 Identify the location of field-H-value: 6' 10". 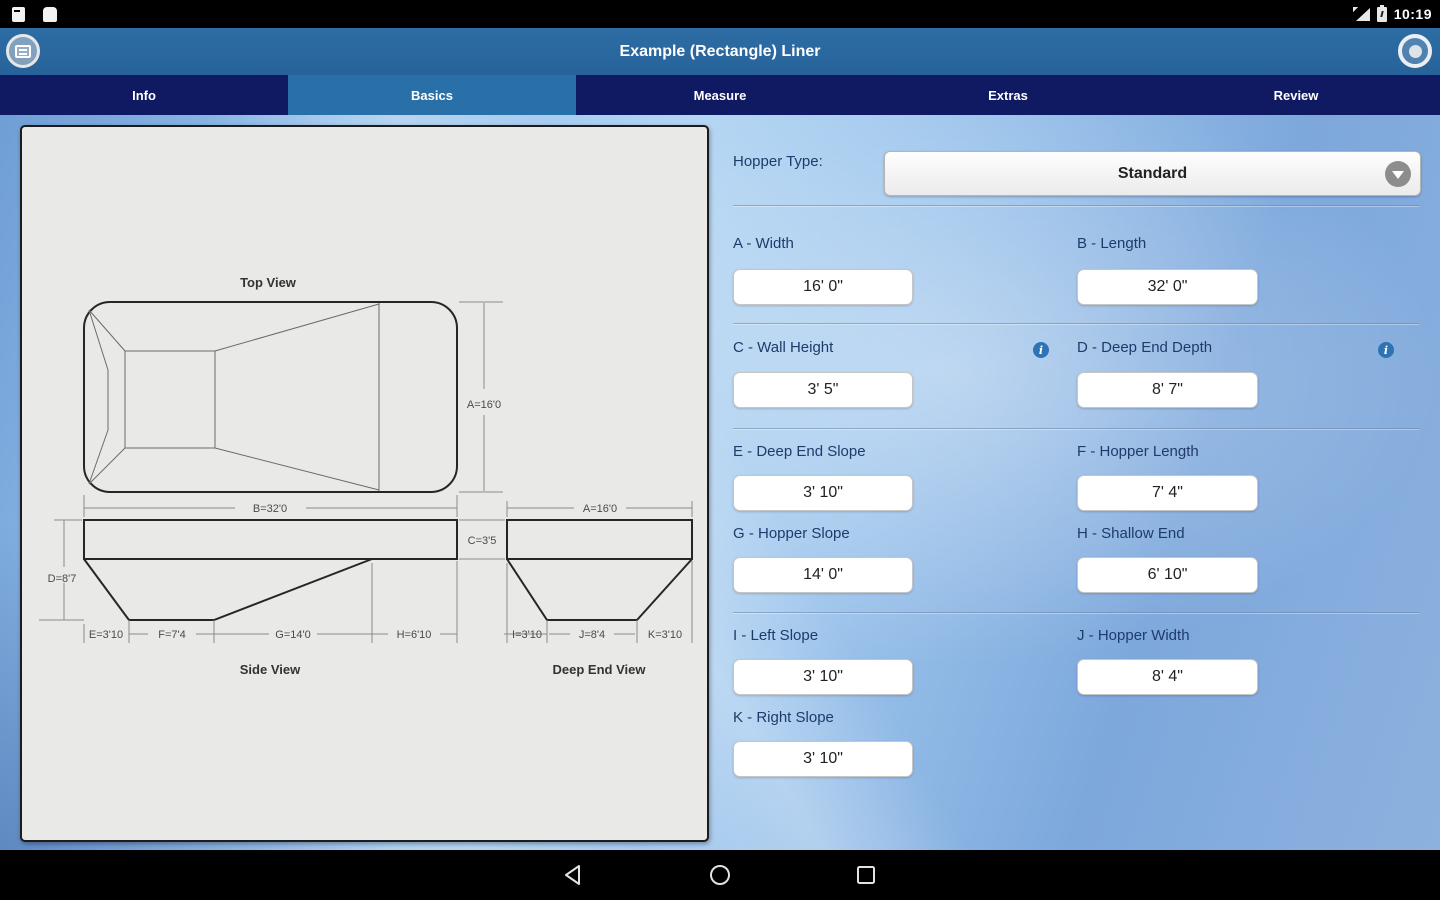
(1167, 574).